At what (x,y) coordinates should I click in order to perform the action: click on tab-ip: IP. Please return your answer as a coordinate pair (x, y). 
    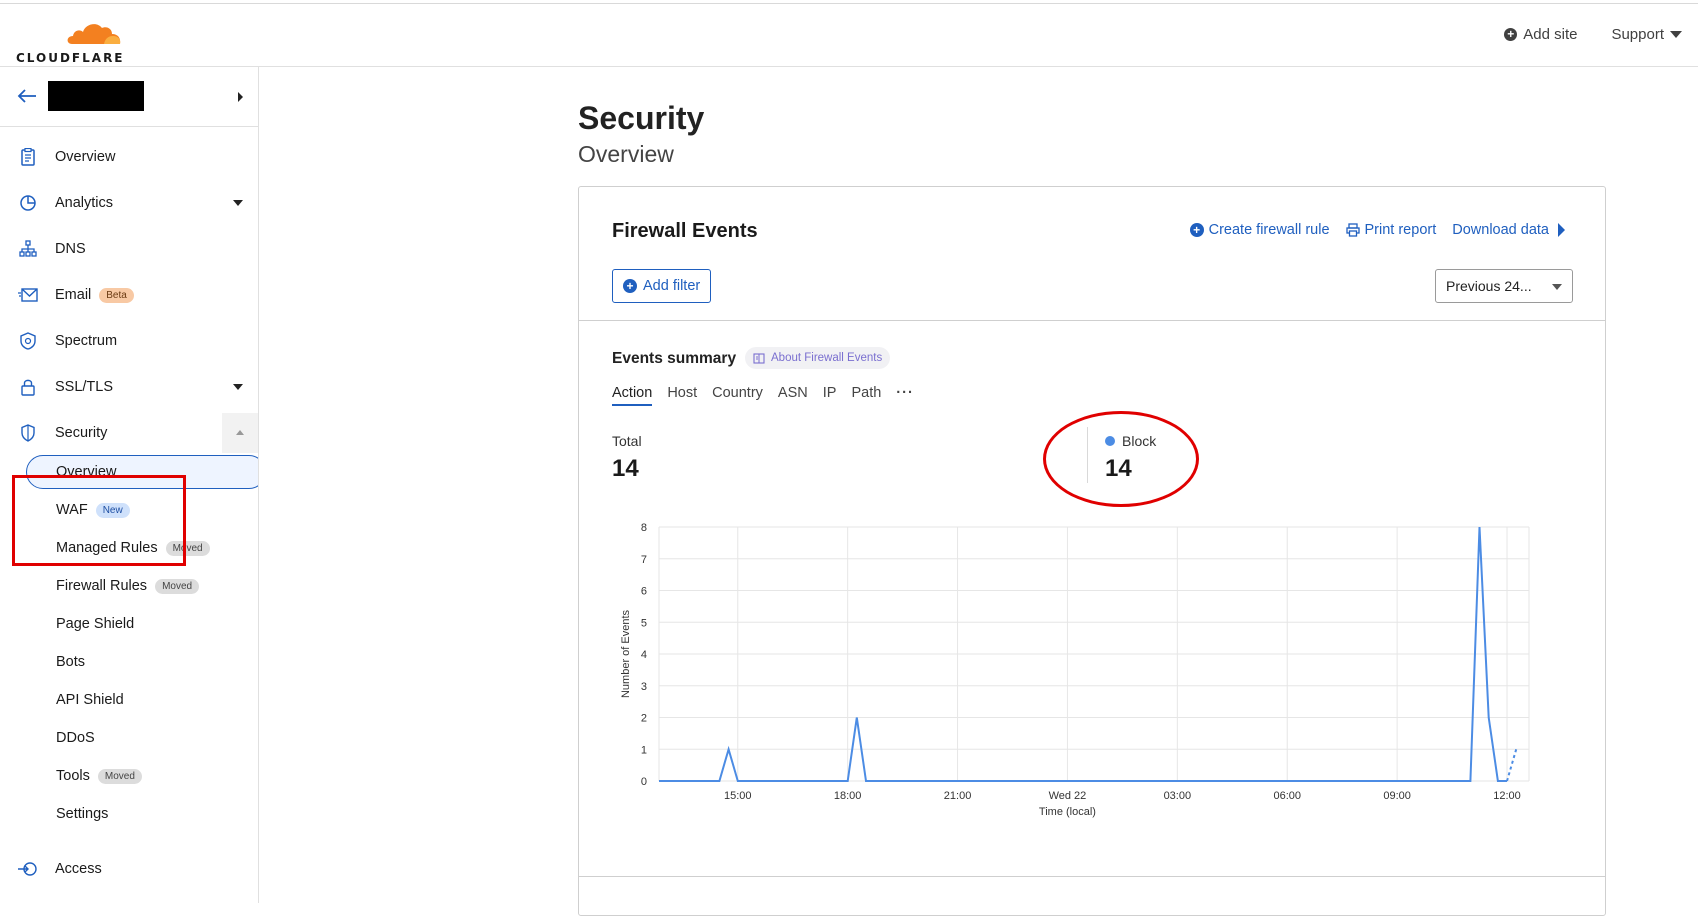
    Looking at the image, I should click on (830, 395).